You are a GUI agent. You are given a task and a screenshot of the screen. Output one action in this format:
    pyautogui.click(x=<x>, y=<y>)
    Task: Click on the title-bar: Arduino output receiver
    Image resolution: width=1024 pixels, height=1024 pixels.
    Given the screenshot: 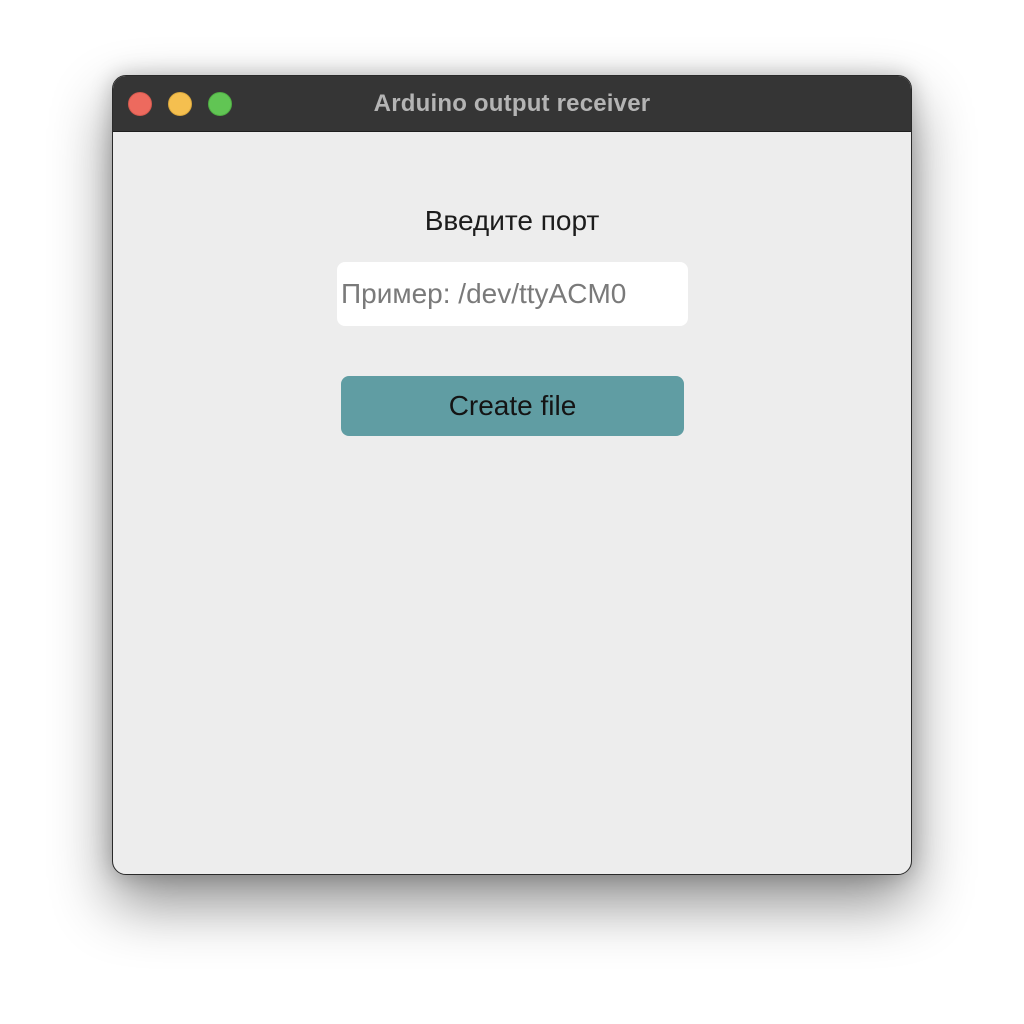 What is the action you would take?
    pyautogui.click(x=512, y=104)
    